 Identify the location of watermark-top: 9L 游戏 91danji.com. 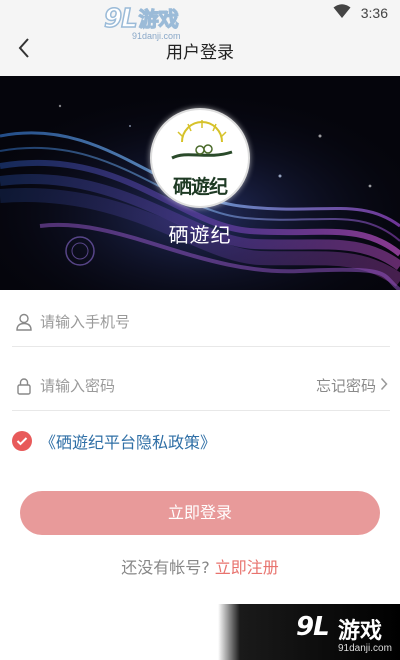
(142, 23).